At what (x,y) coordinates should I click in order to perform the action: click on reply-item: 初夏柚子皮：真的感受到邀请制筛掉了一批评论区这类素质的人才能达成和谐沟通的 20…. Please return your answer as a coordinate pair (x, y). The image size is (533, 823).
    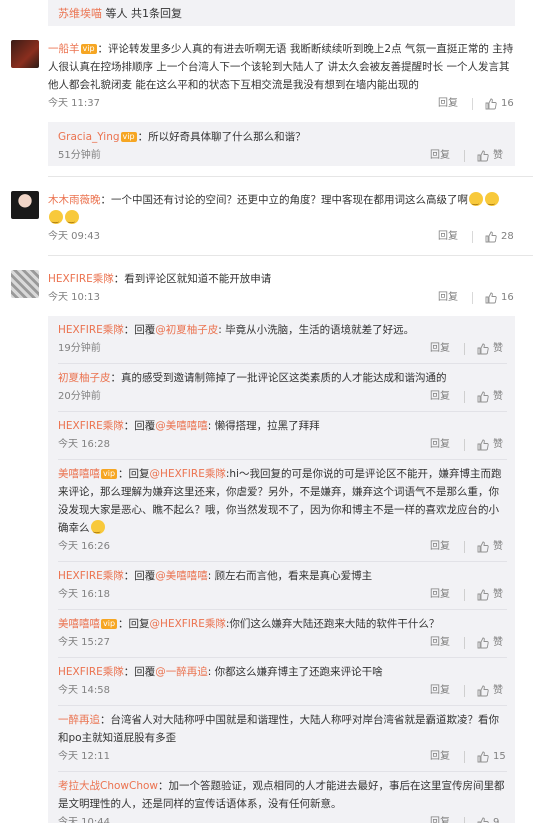
    Looking at the image, I should click on (281, 385).